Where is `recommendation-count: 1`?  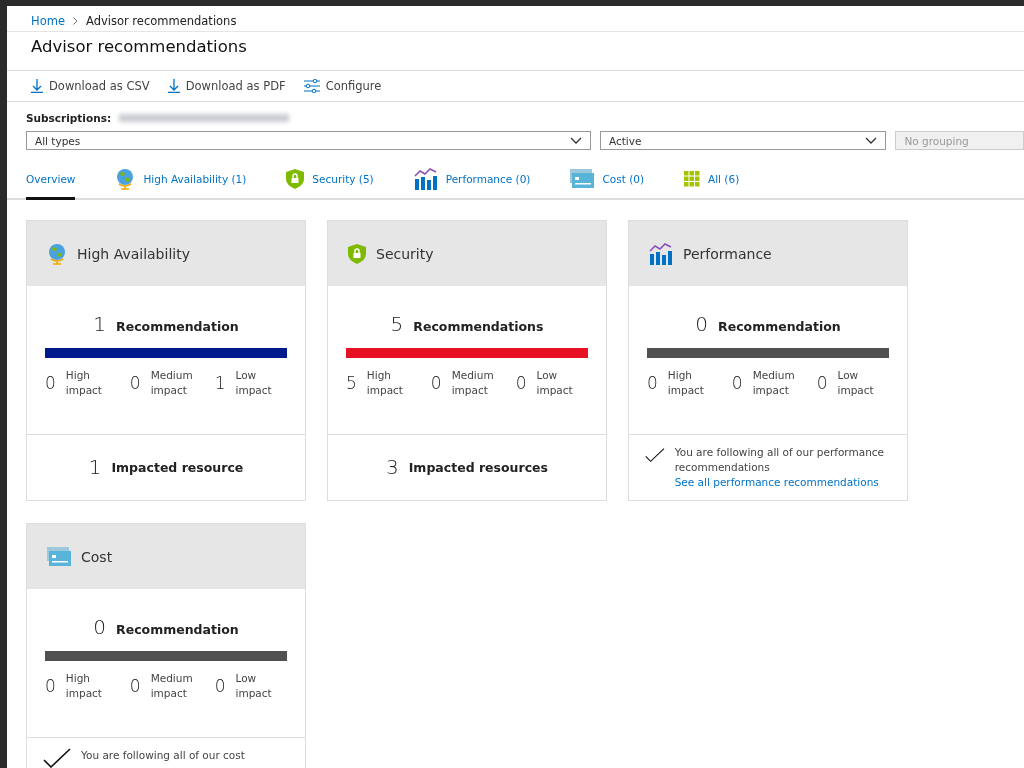 recommendation-count: 1 is located at coordinates (100, 324).